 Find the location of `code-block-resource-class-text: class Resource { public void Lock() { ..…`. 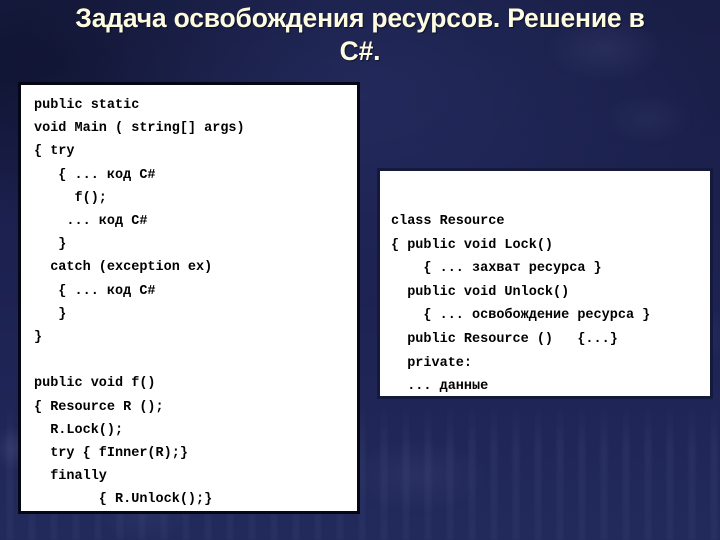

code-block-resource-class-text: class Resource { public void Lock() { ..… is located at coordinates (521, 304).